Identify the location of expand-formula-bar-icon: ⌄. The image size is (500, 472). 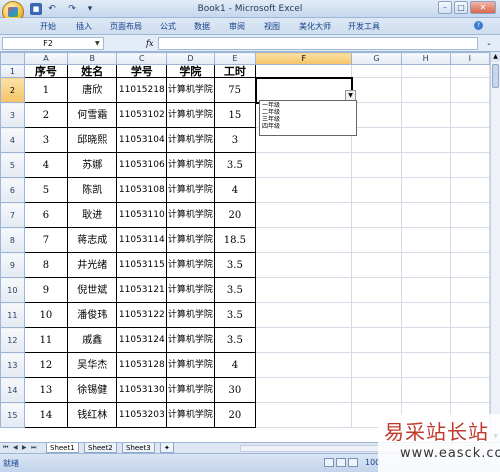
(489, 43).